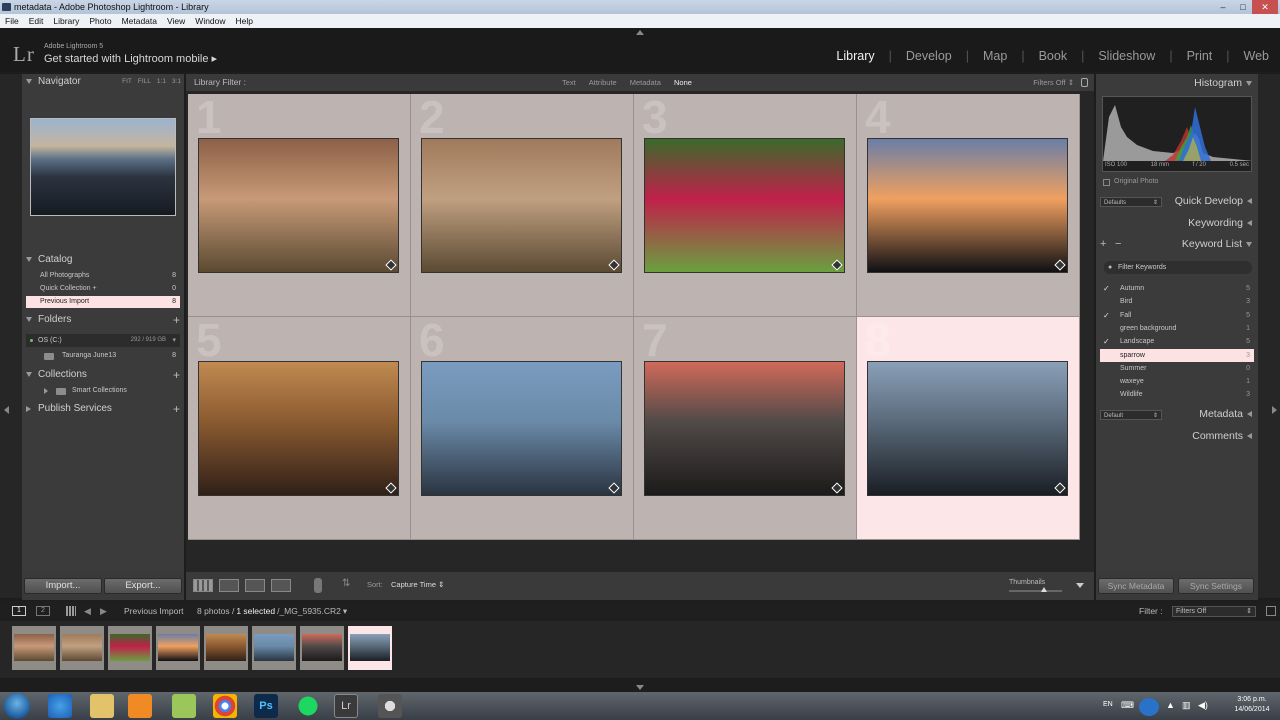 This screenshot has width=1280, height=720. I want to click on module-map: Map, so click(995, 56).